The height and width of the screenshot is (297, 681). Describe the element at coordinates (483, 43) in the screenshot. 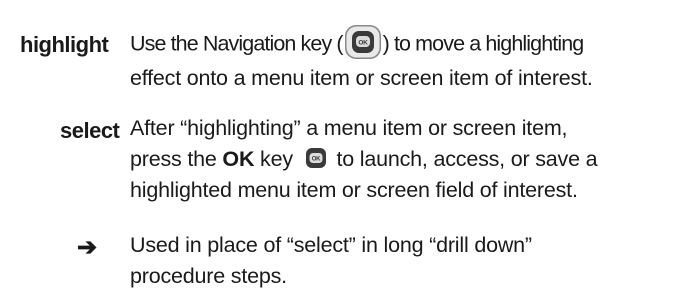

I see `definition-text: ) to move a highlighting` at that location.